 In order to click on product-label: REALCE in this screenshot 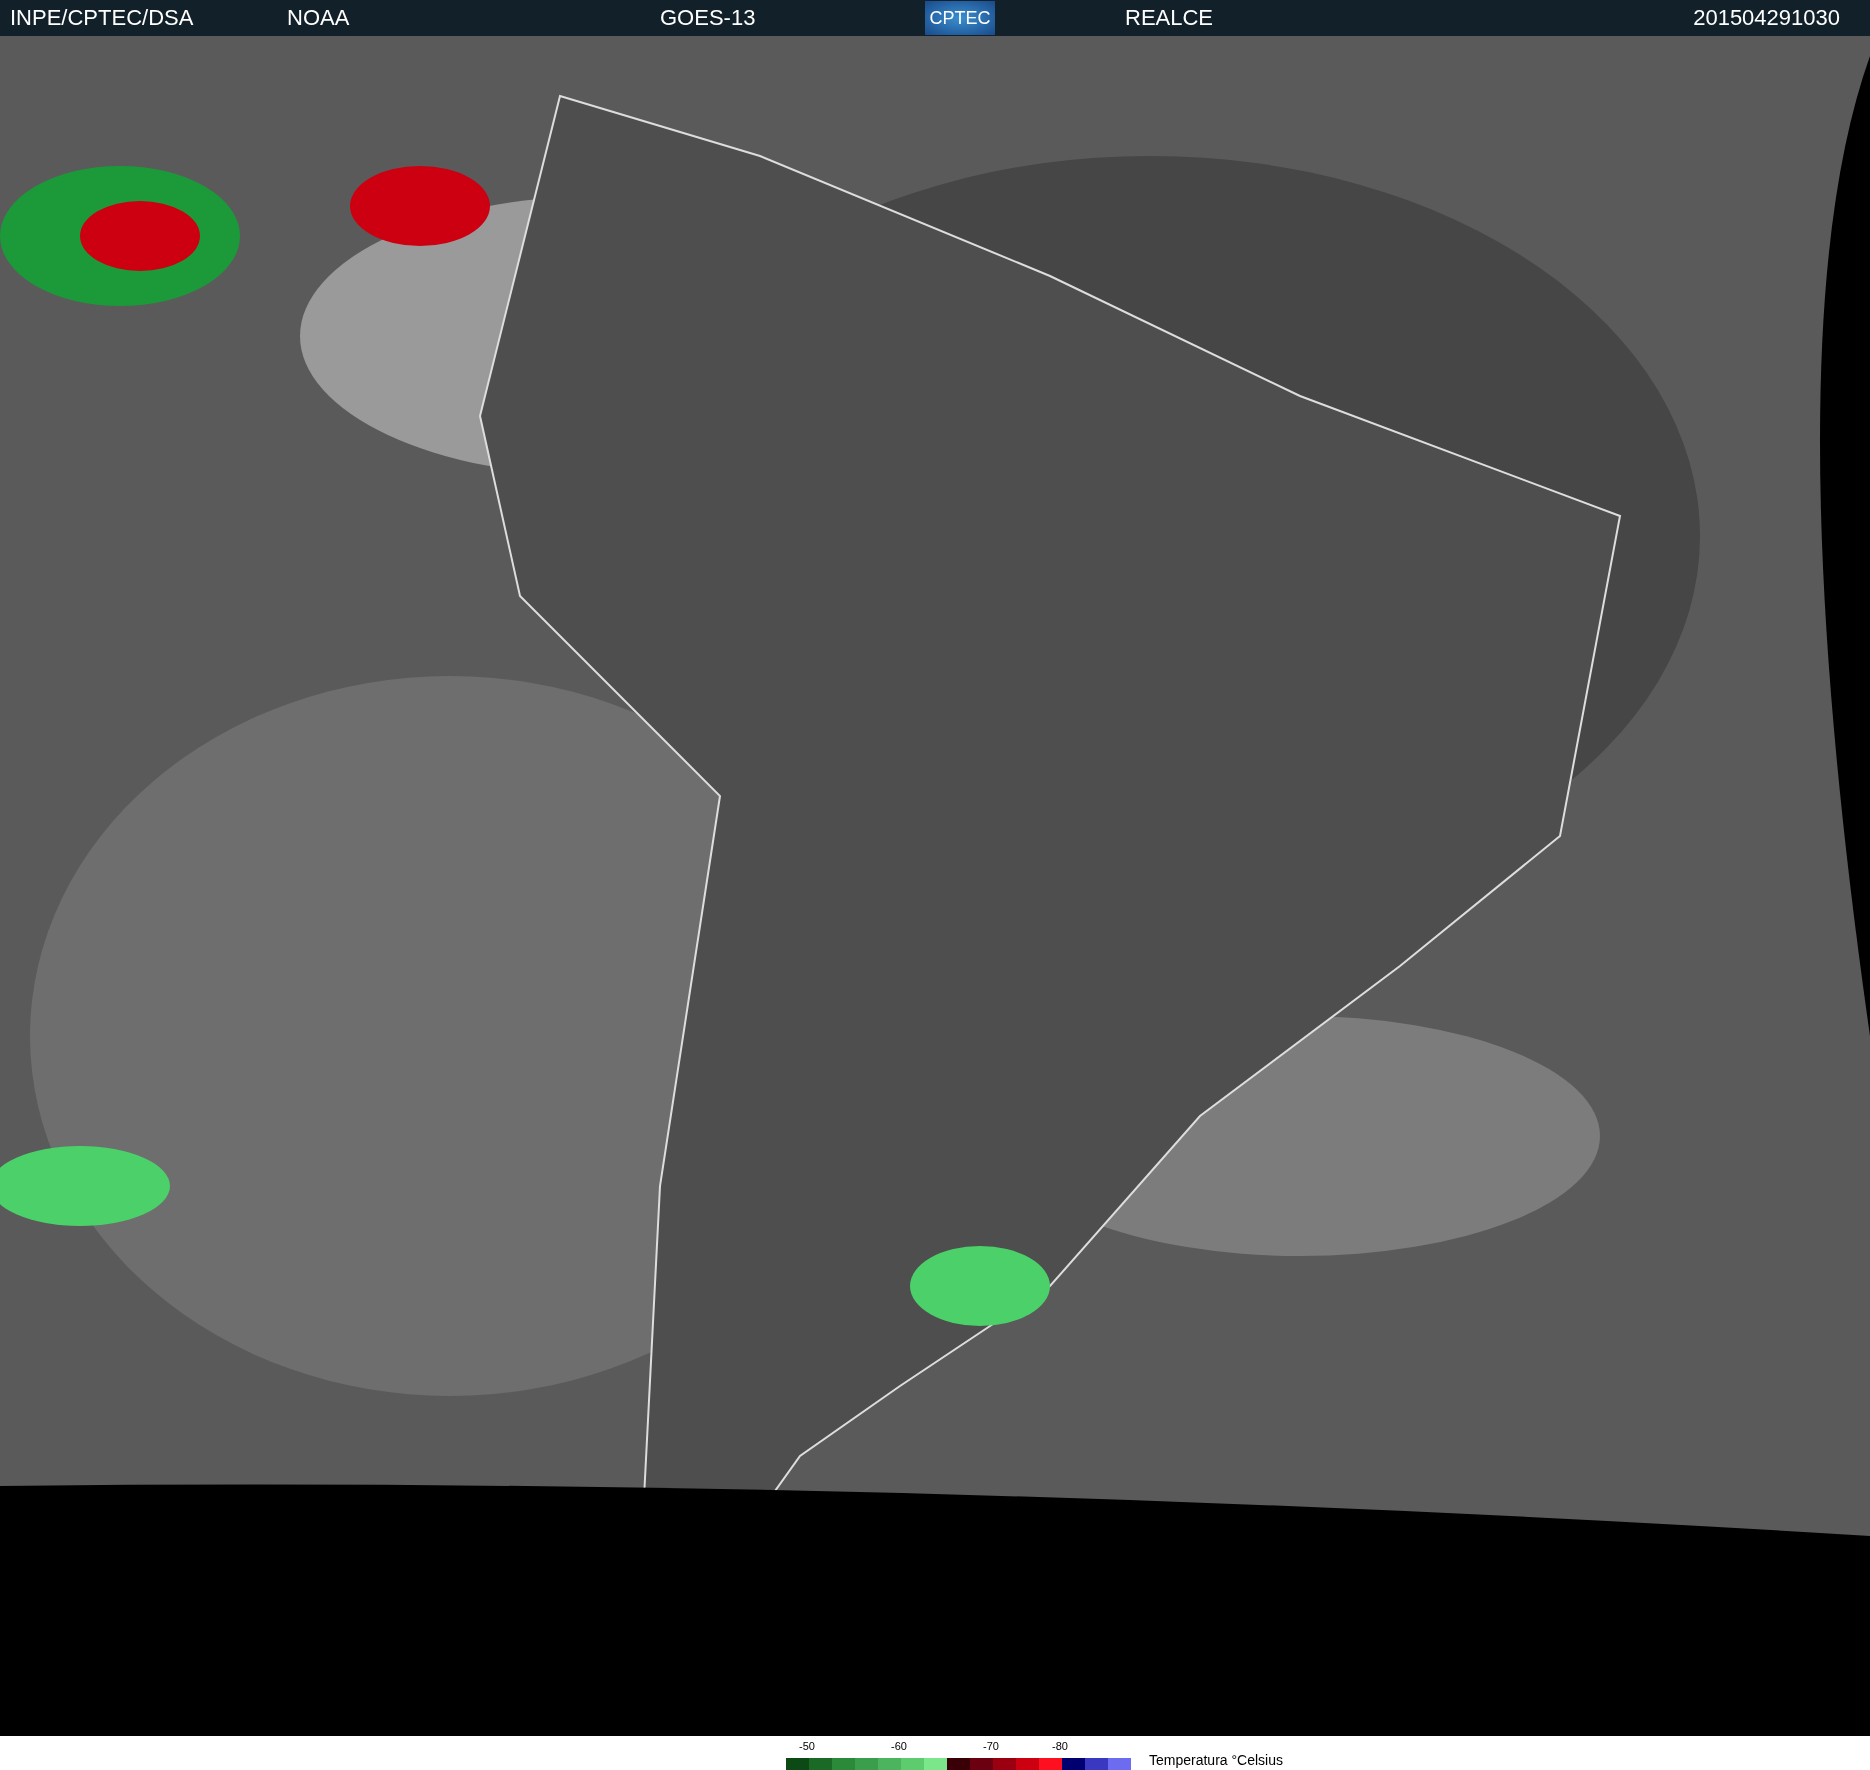, I will do `click(1170, 18)`.